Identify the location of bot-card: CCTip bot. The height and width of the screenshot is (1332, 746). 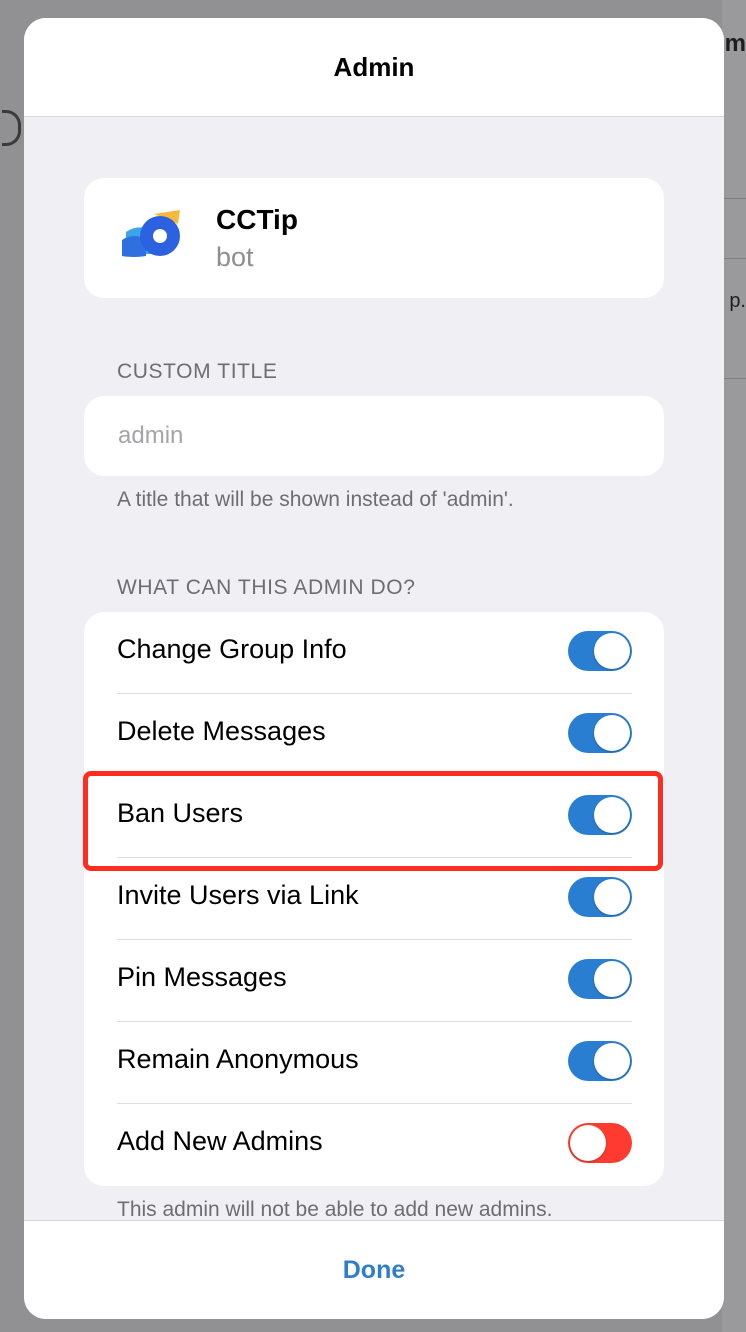
(374, 238).